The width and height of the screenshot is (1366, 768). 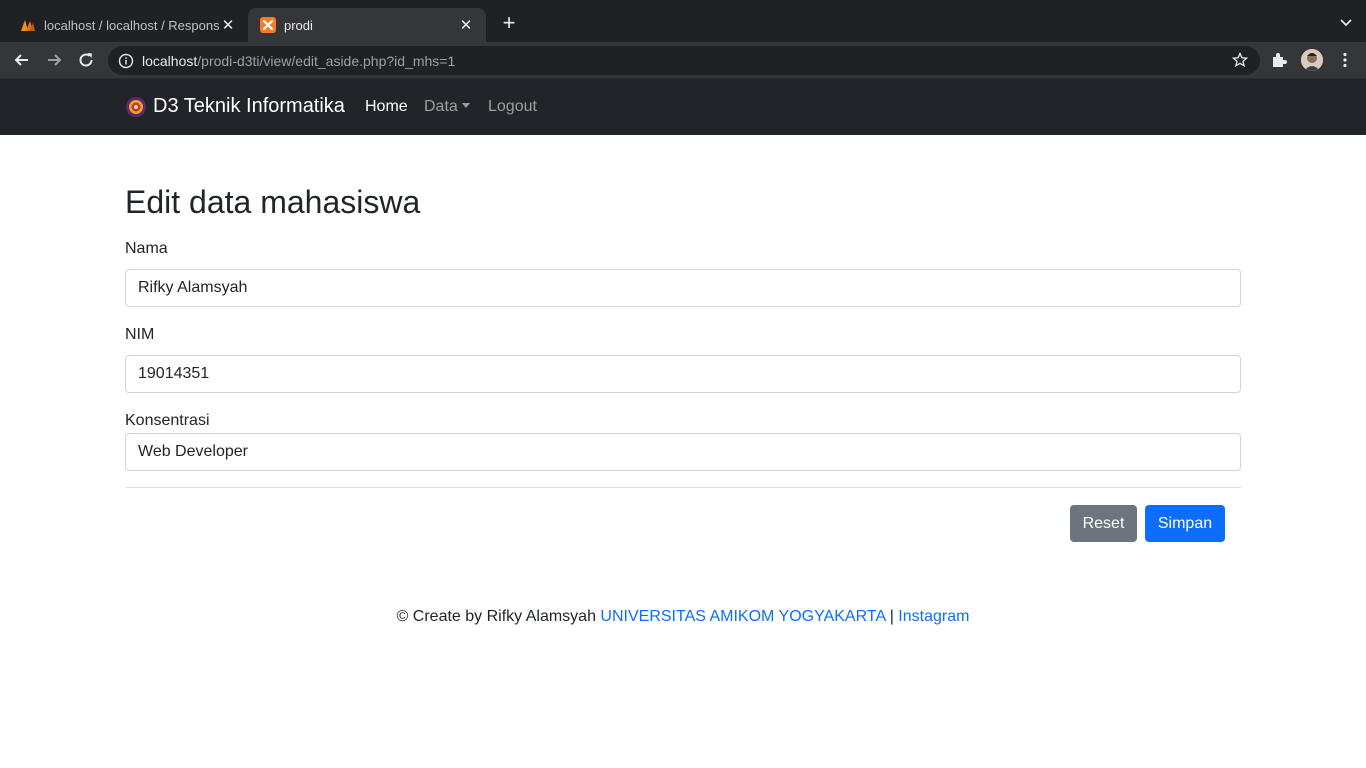 What do you see at coordinates (367, 25) in the screenshot?
I see `browser-tab-prodi: prodi ✕` at bounding box center [367, 25].